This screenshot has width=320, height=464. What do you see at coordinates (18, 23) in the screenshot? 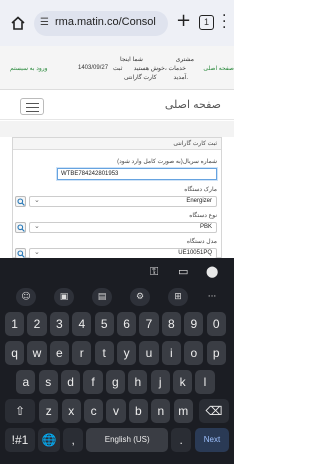
I see `home-icon` at bounding box center [18, 23].